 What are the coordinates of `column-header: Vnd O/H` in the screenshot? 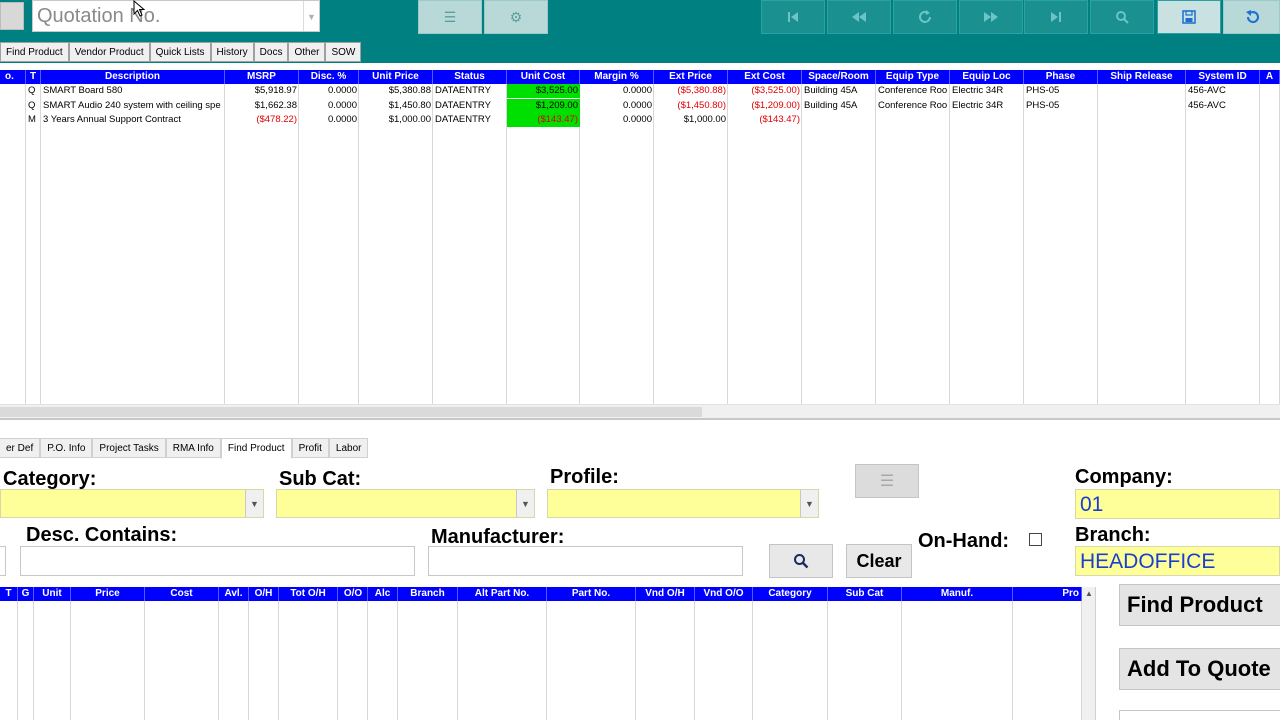 It's located at (665, 594).